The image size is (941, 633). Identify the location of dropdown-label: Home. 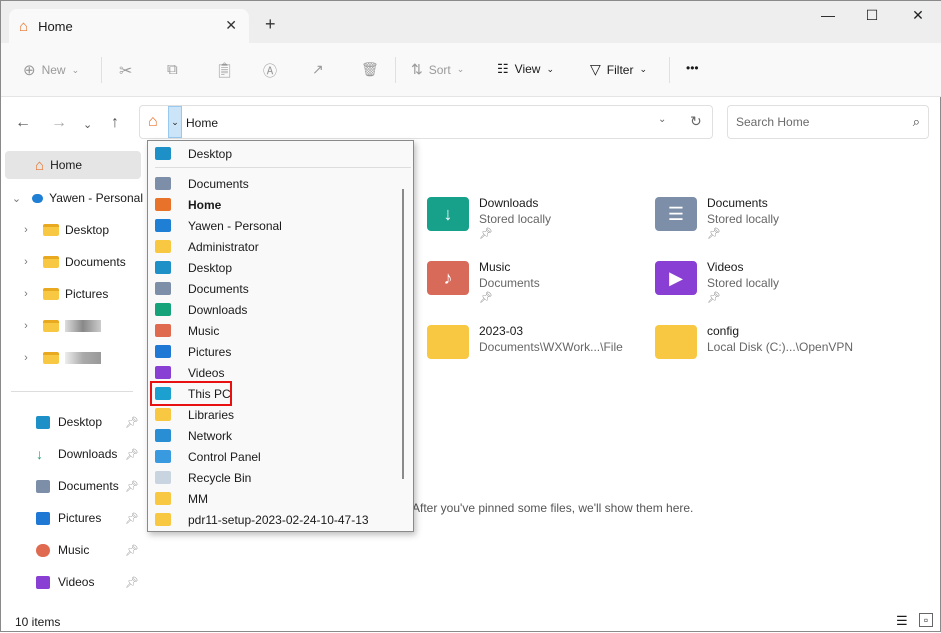
(205, 204).